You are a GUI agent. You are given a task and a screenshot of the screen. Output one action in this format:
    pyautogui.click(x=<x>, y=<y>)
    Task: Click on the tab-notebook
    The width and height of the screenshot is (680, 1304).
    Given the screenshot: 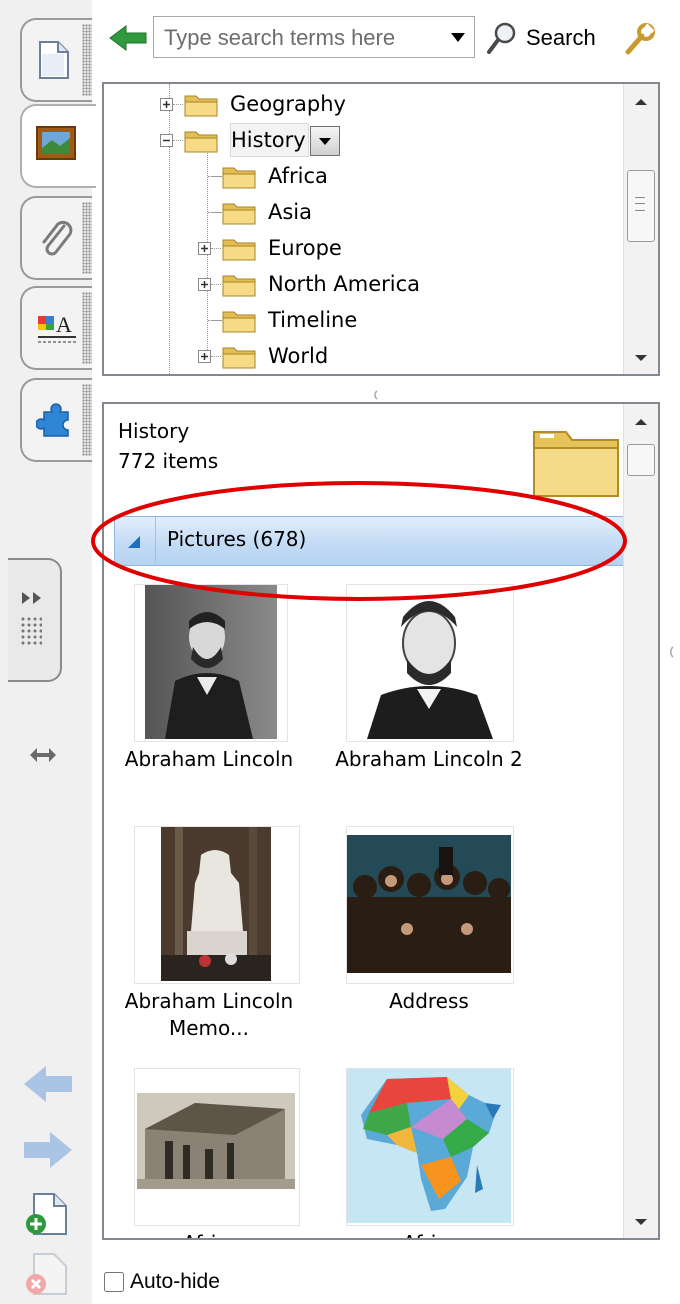 What is the action you would take?
    pyautogui.click(x=56, y=60)
    